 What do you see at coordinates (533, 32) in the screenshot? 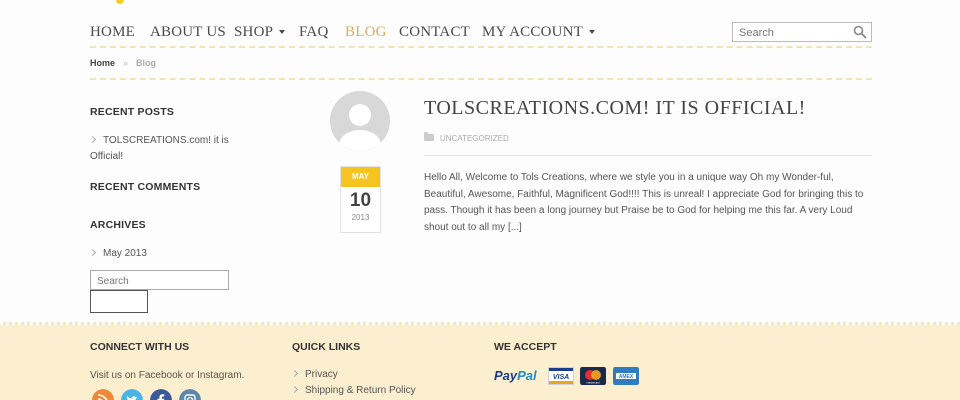
I see `nav-my-account-label: MY ACCOUNT` at bounding box center [533, 32].